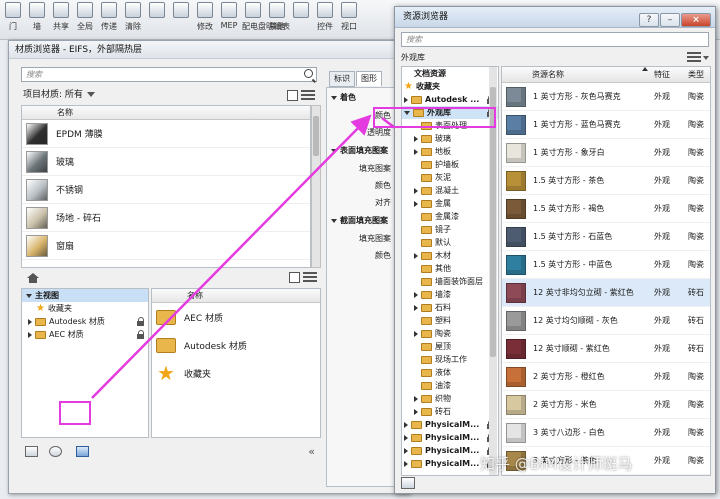 This screenshot has height=499, width=720. I want to click on tree-node: 其他, so click(450, 268).